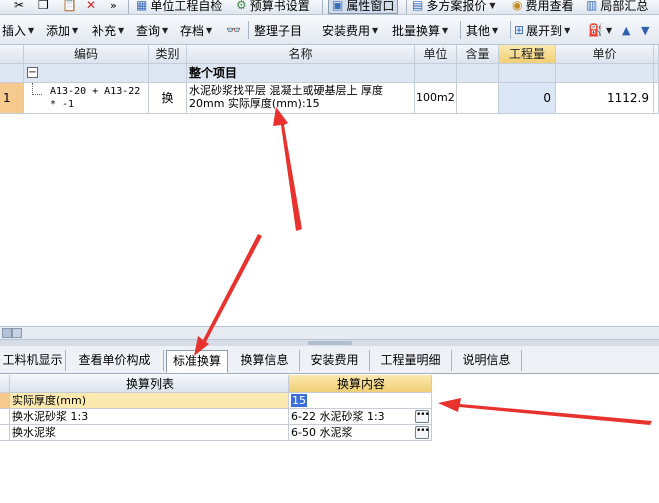 The image size is (659, 503). What do you see at coordinates (69, 7) in the screenshot?
I see `paste-icon: 📋` at bounding box center [69, 7].